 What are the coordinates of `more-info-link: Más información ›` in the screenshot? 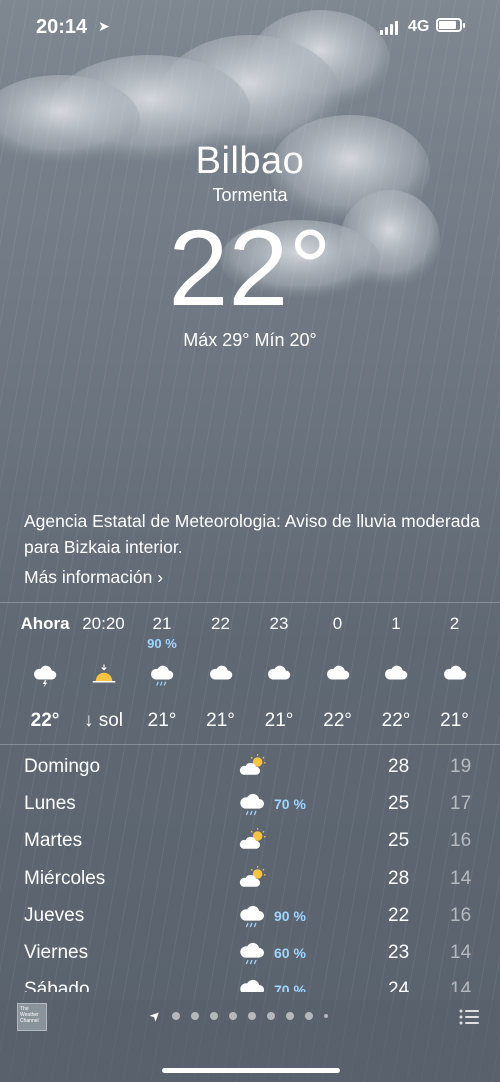 It's located at (254, 577).